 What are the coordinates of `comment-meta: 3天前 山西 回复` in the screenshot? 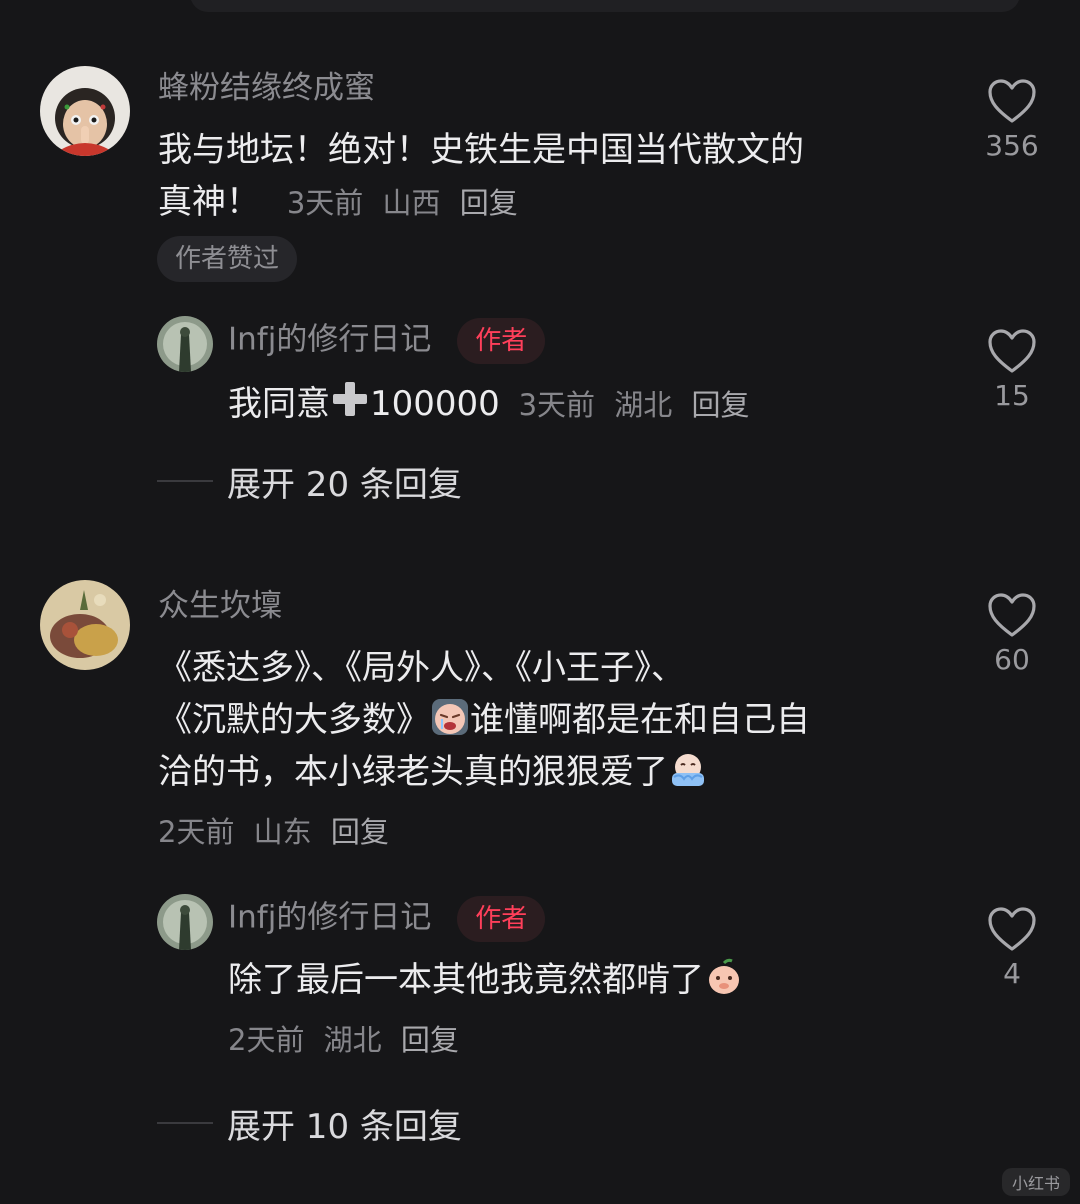 It's located at (402, 203).